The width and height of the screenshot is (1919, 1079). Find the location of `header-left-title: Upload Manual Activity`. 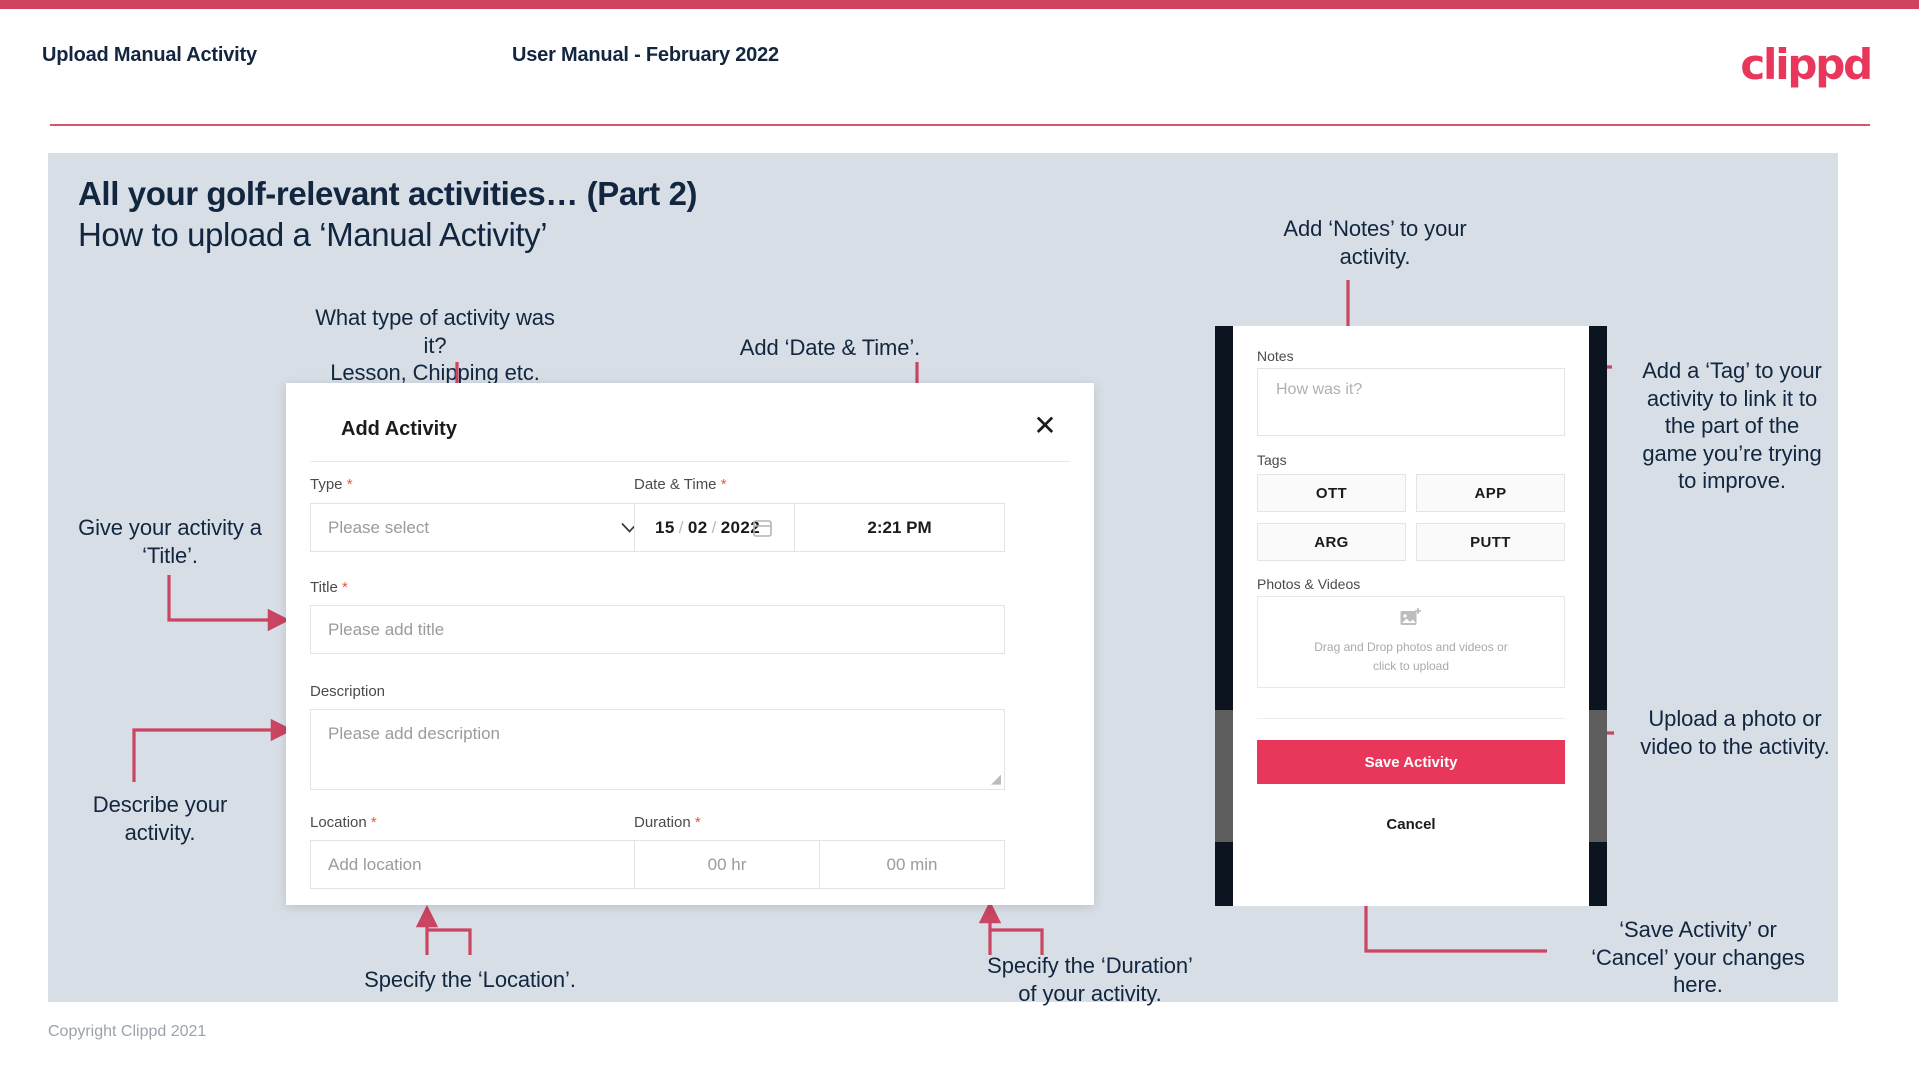

header-left-title: Upload Manual Activity is located at coordinates (149, 55).